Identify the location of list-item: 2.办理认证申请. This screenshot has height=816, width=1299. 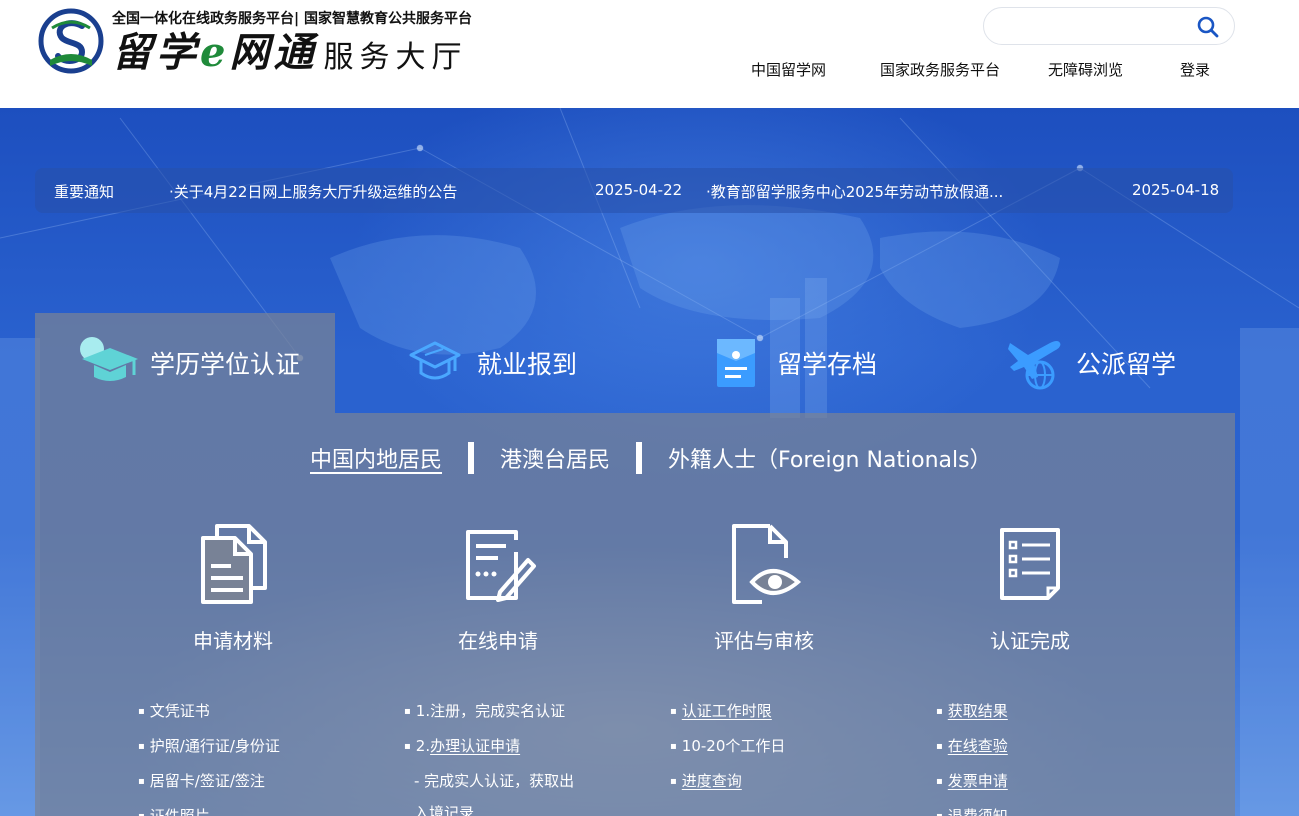
(489, 747).